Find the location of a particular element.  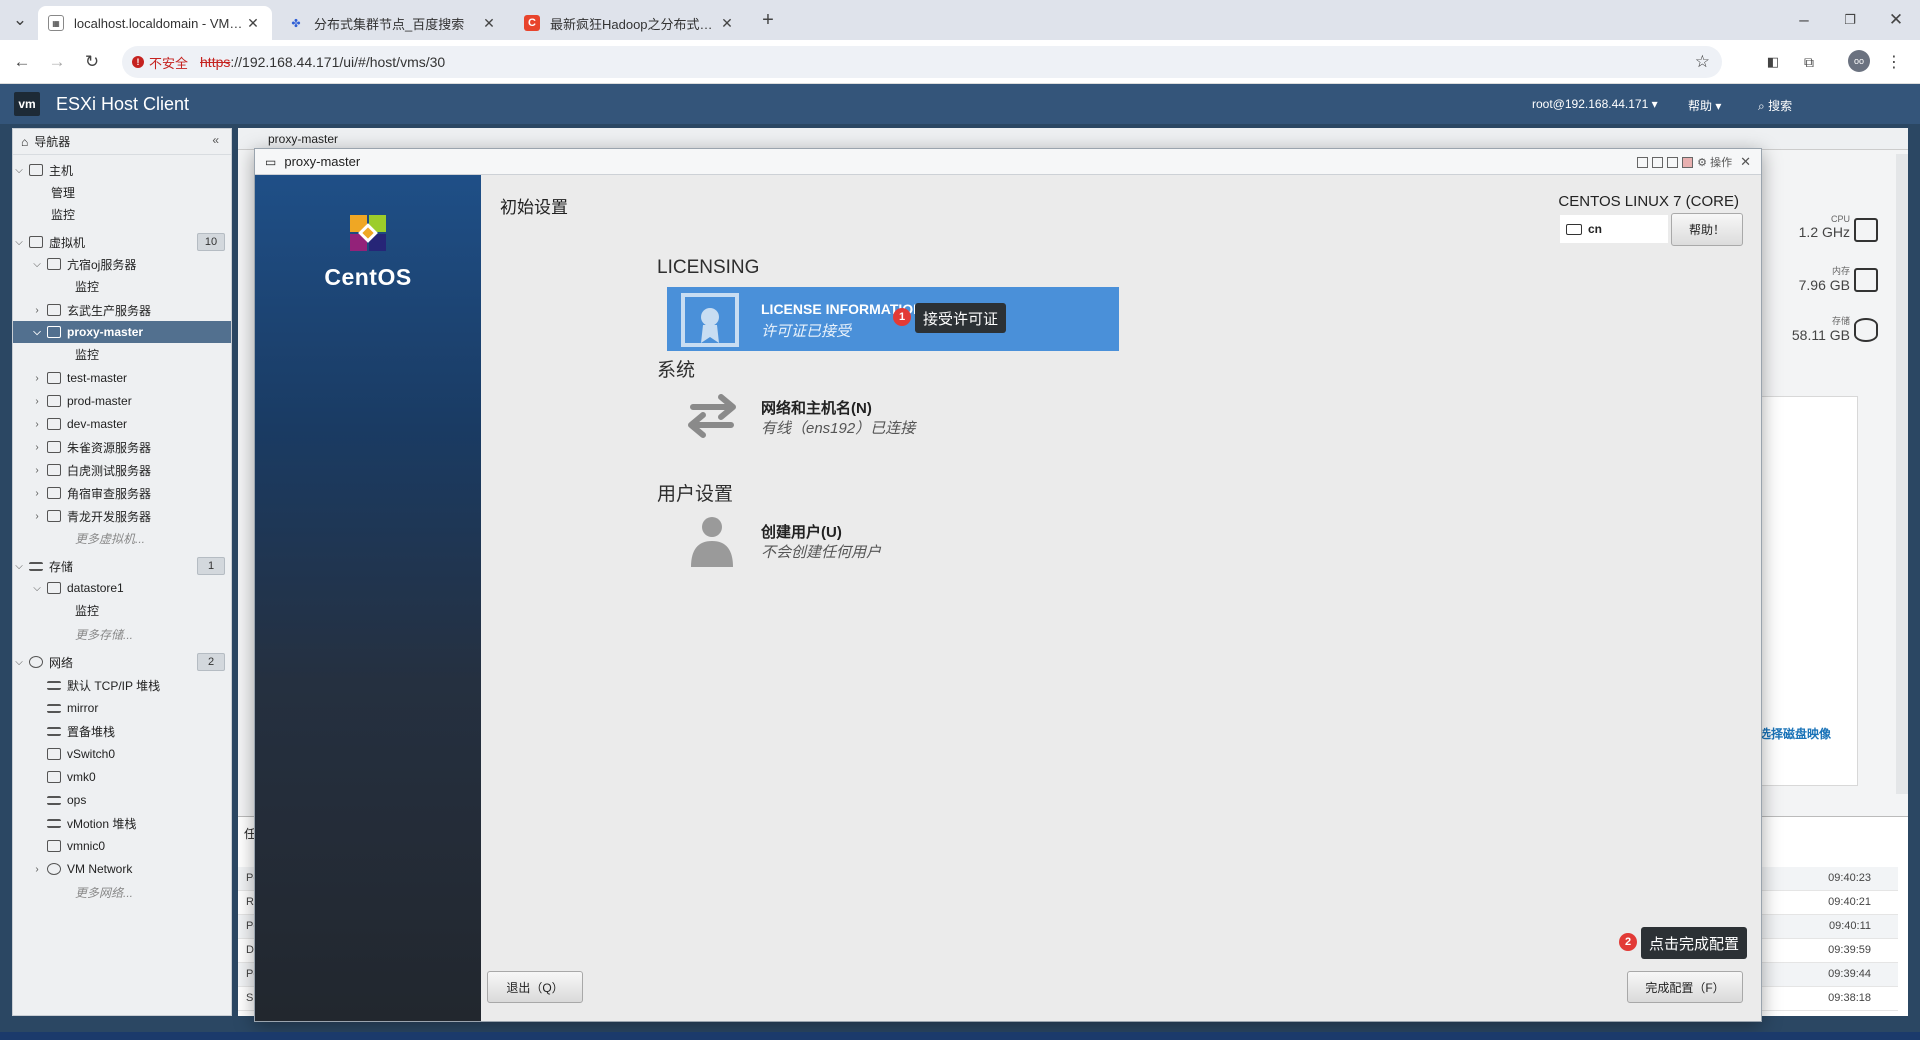

physical-nic-icon is located at coordinates (54, 846).